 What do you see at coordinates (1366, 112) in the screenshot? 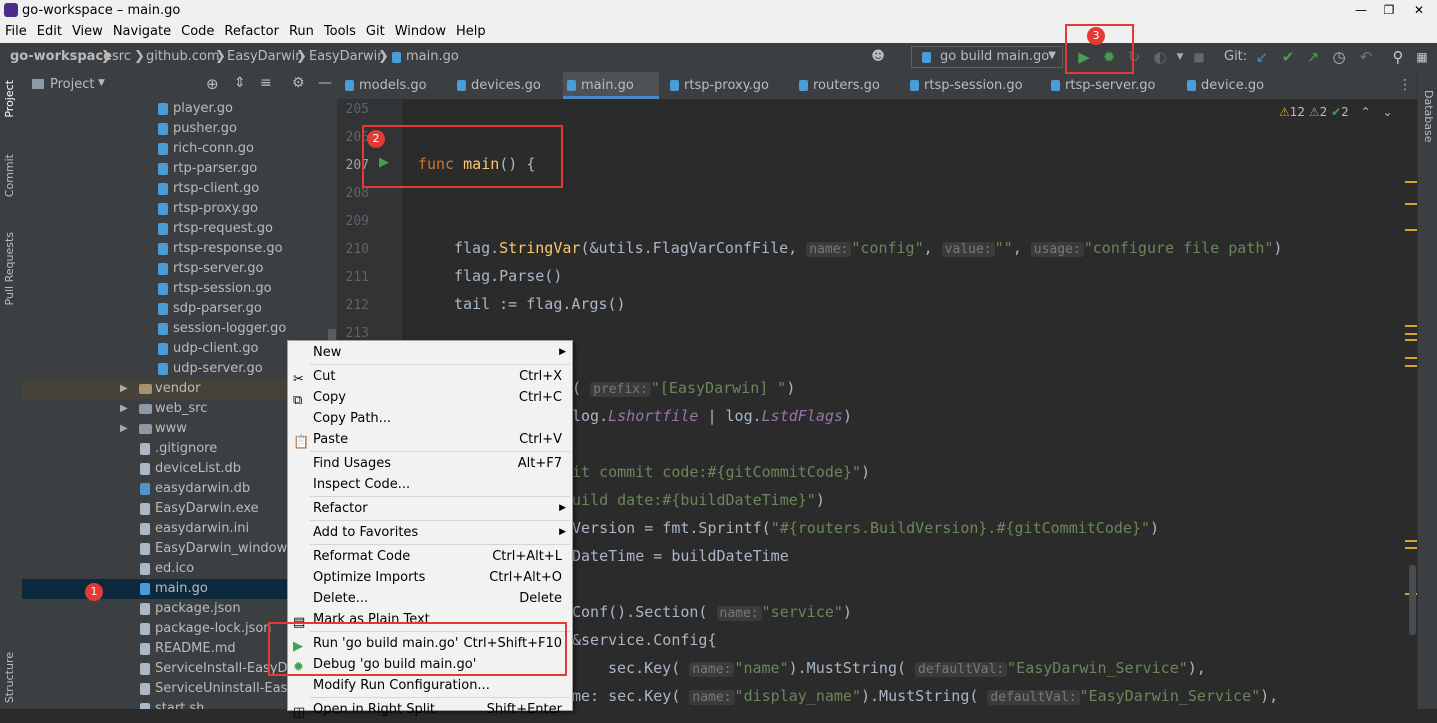
I see `chevron-up-icon: ⌃` at bounding box center [1366, 112].